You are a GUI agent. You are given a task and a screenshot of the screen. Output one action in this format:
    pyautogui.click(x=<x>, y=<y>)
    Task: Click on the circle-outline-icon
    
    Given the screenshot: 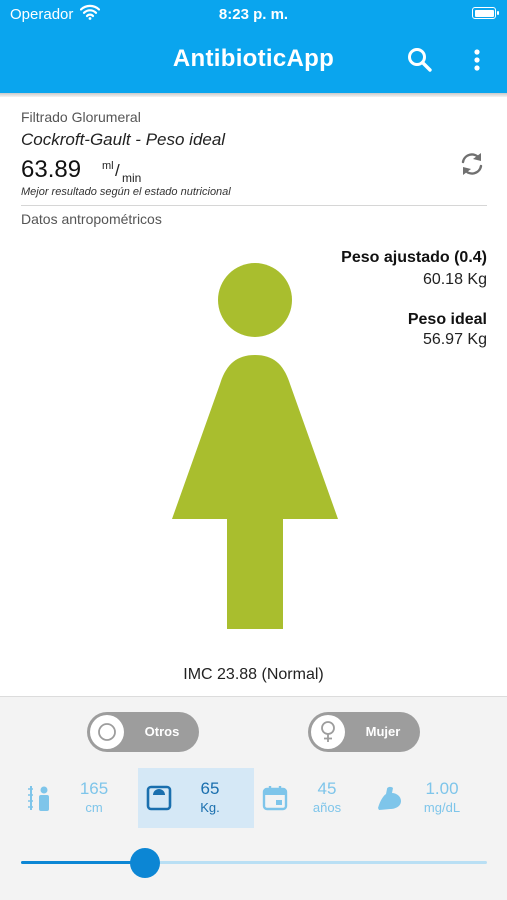 What is the action you would take?
    pyautogui.click(x=107, y=732)
    